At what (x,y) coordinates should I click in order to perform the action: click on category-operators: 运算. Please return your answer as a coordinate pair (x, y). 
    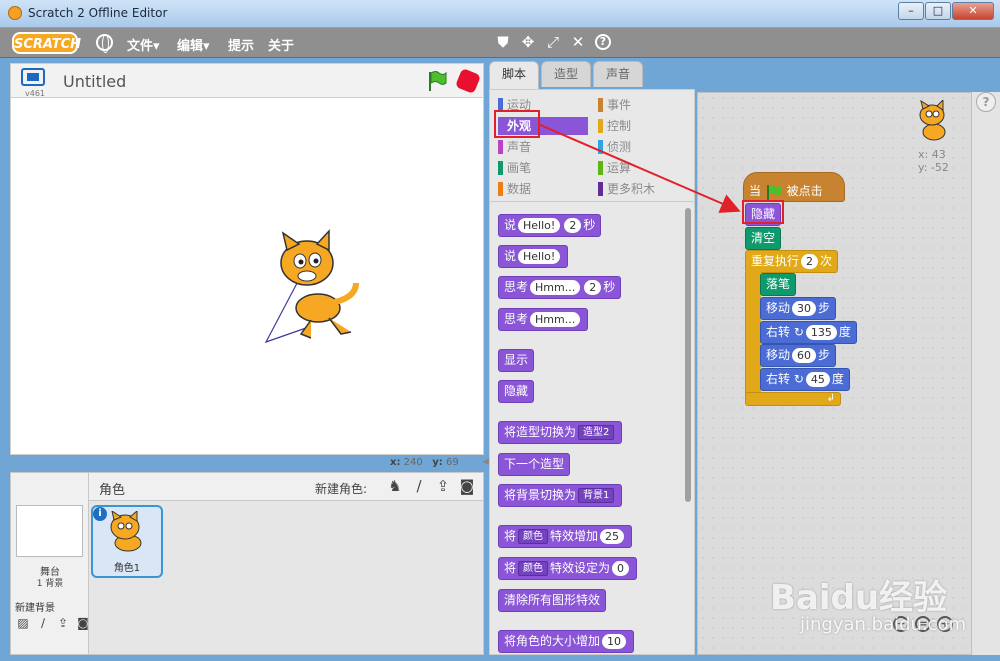
    Looking at the image, I should click on (614, 168).